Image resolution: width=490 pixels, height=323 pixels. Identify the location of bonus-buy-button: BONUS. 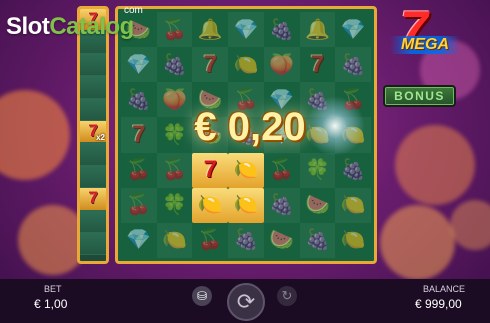
(419, 96).